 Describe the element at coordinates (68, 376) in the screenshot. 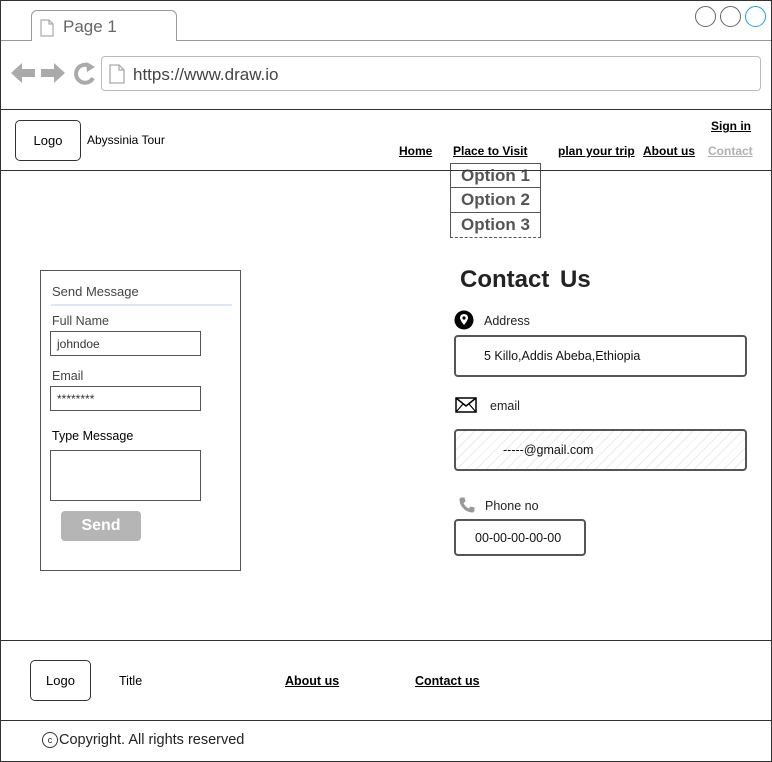

I see `email-label: Email` at that location.